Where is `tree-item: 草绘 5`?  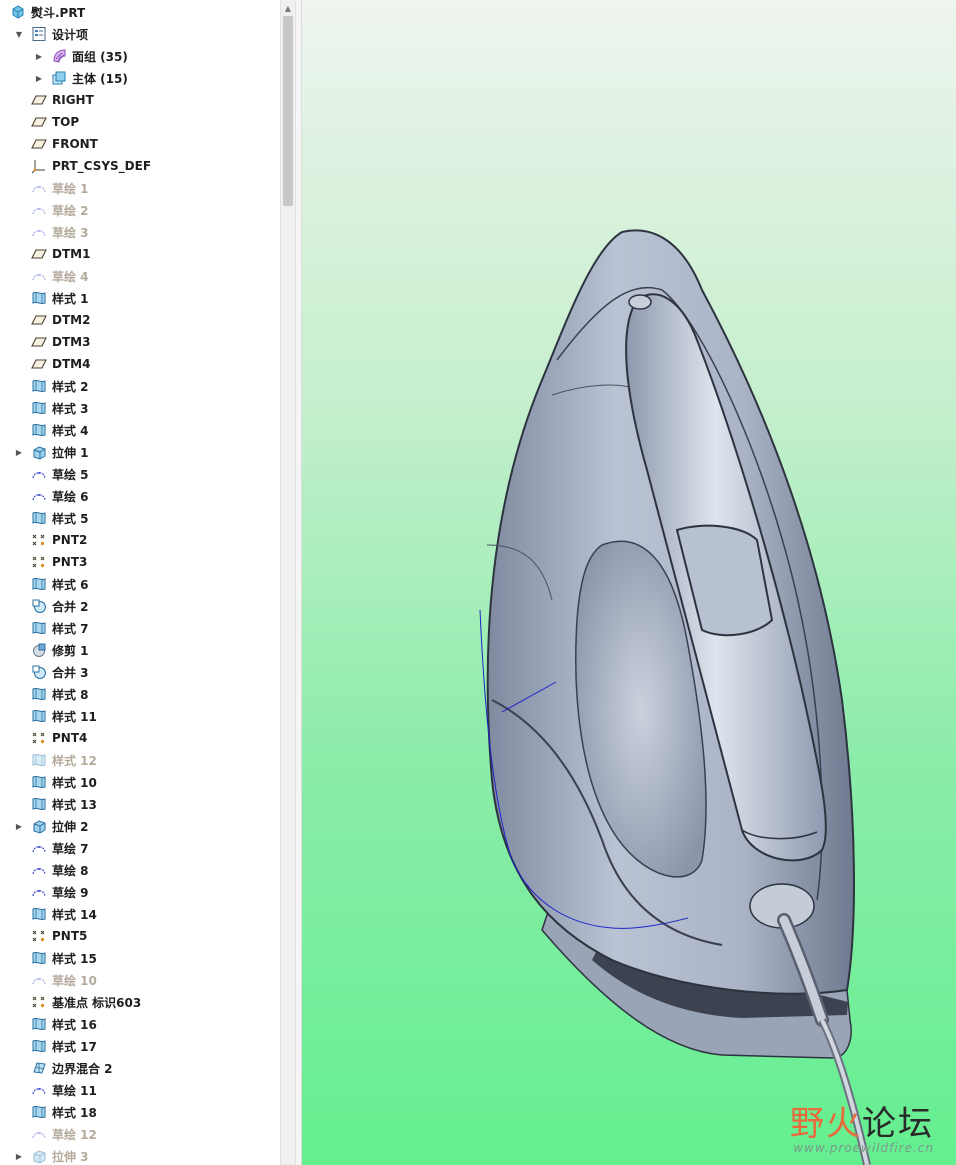 tree-item: 草绘 5 is located at coordinates (140, 474).